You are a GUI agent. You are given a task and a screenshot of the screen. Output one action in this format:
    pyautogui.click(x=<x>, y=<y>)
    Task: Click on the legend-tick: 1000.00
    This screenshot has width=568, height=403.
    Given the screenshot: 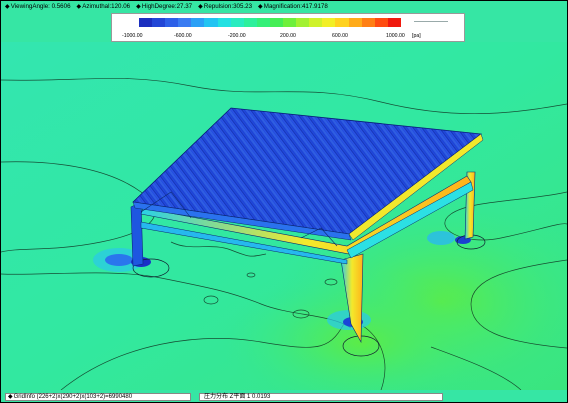 What is the action you would take?
    pyautogui.click(x=395, y=36)
    